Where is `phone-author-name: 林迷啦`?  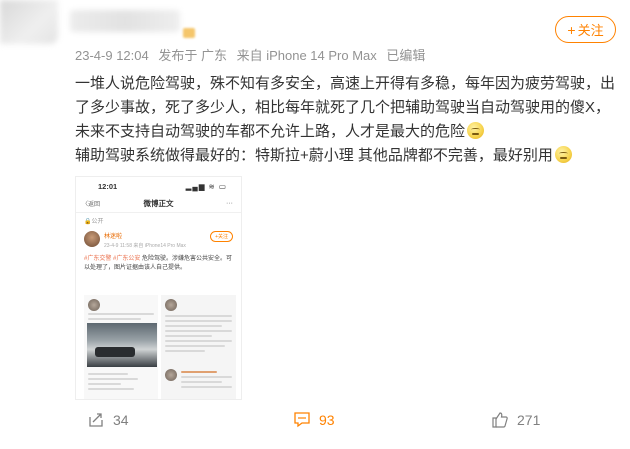 phone-author-name: 林迷啦 is located at coordinates (113, 237).